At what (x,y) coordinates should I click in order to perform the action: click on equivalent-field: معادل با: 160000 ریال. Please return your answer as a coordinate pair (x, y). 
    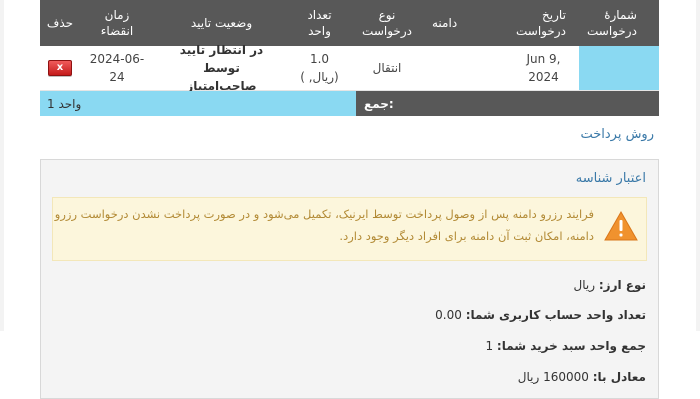
    Looking at the image, I should click on (582, 377).